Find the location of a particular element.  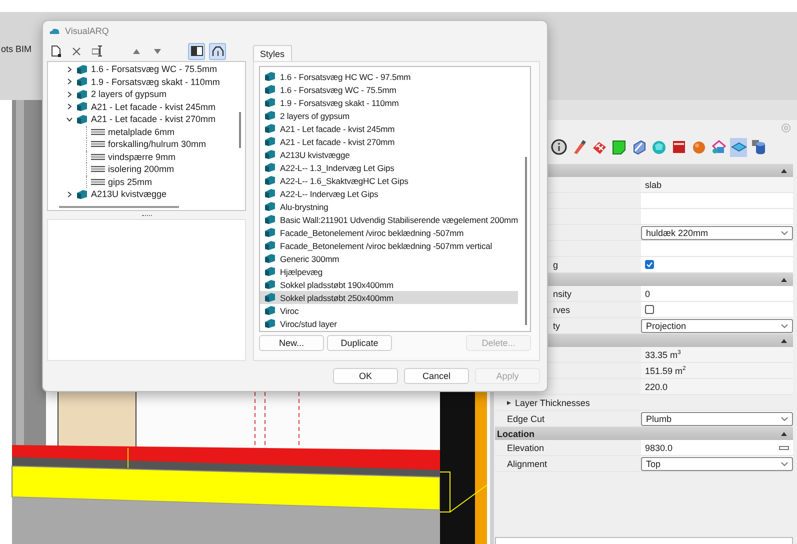

list-item: Sokkel pladsstøbt 190x400mm is located at coordinates (389, 284).